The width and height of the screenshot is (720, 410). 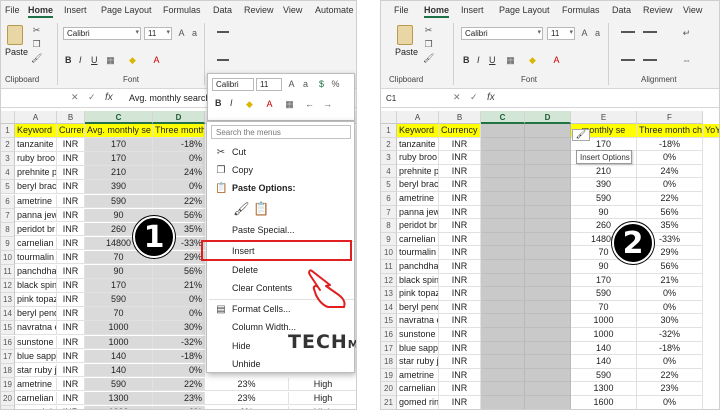 I want to click on header-cell: Three month ch, so click(x=670, y=131).